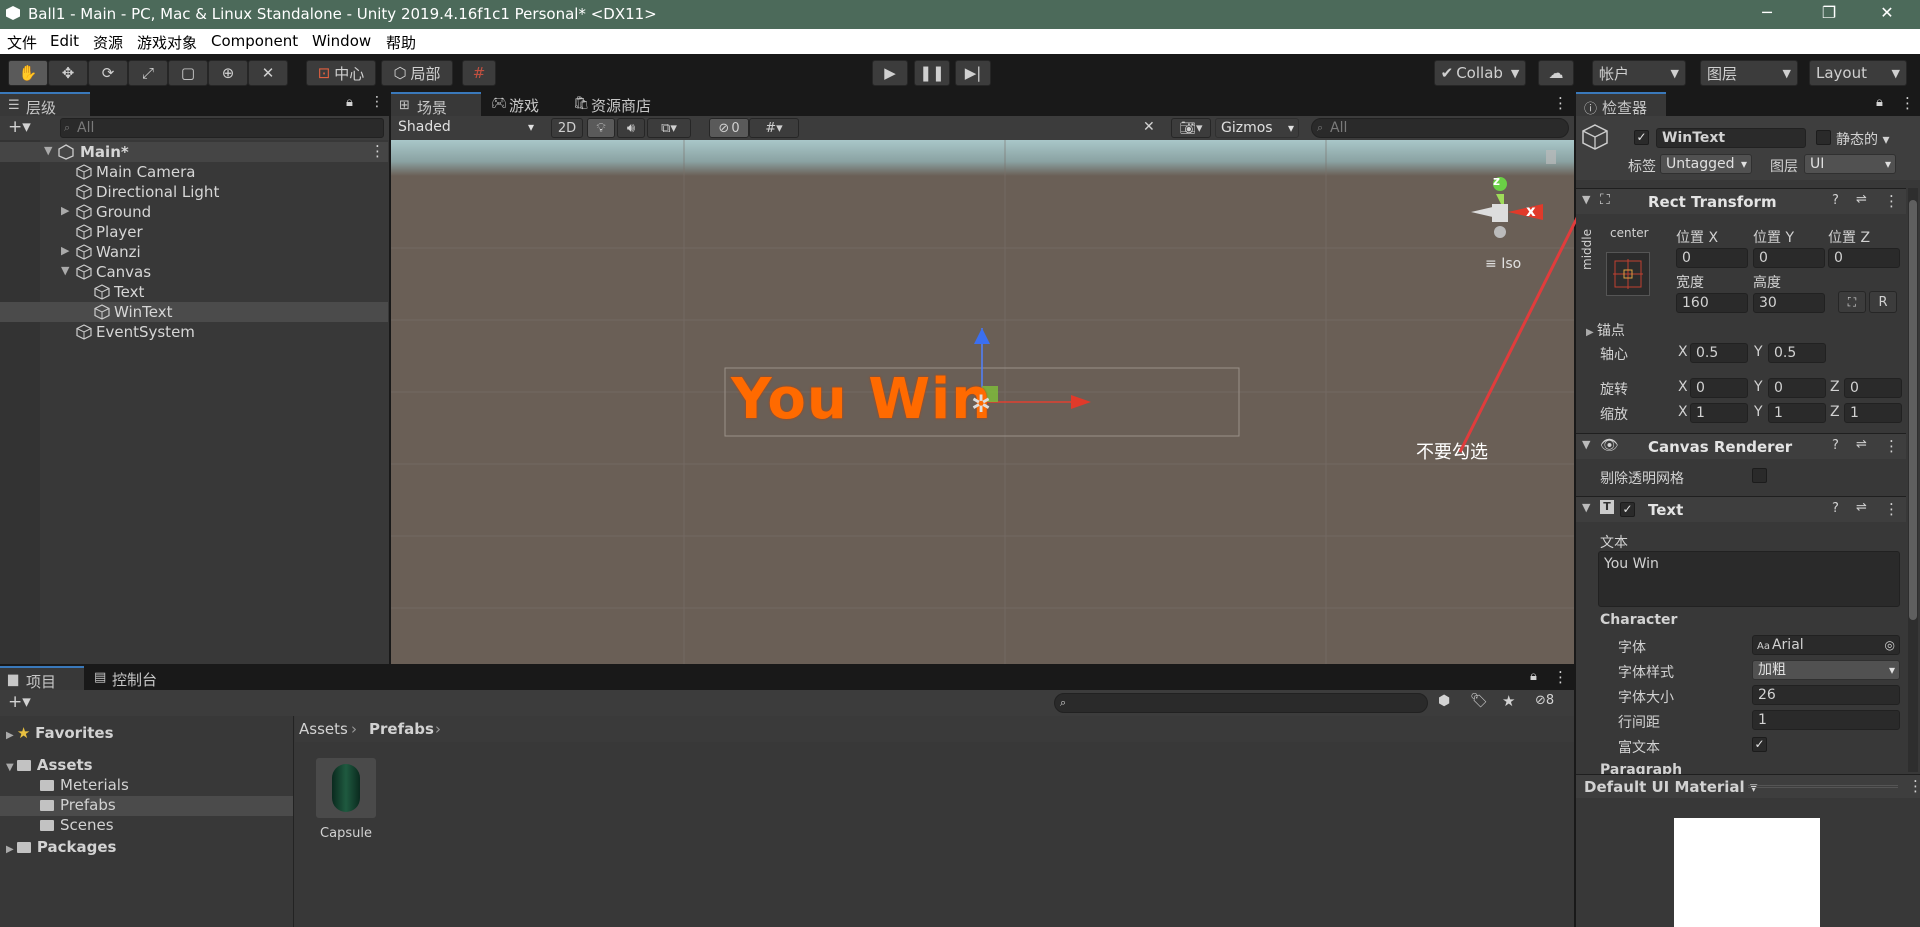 The image size is (1920, 927). Describe the element at coordinates (601, 128) in the screenshot. I see `lighting-toggle: 💡︎` at that location.